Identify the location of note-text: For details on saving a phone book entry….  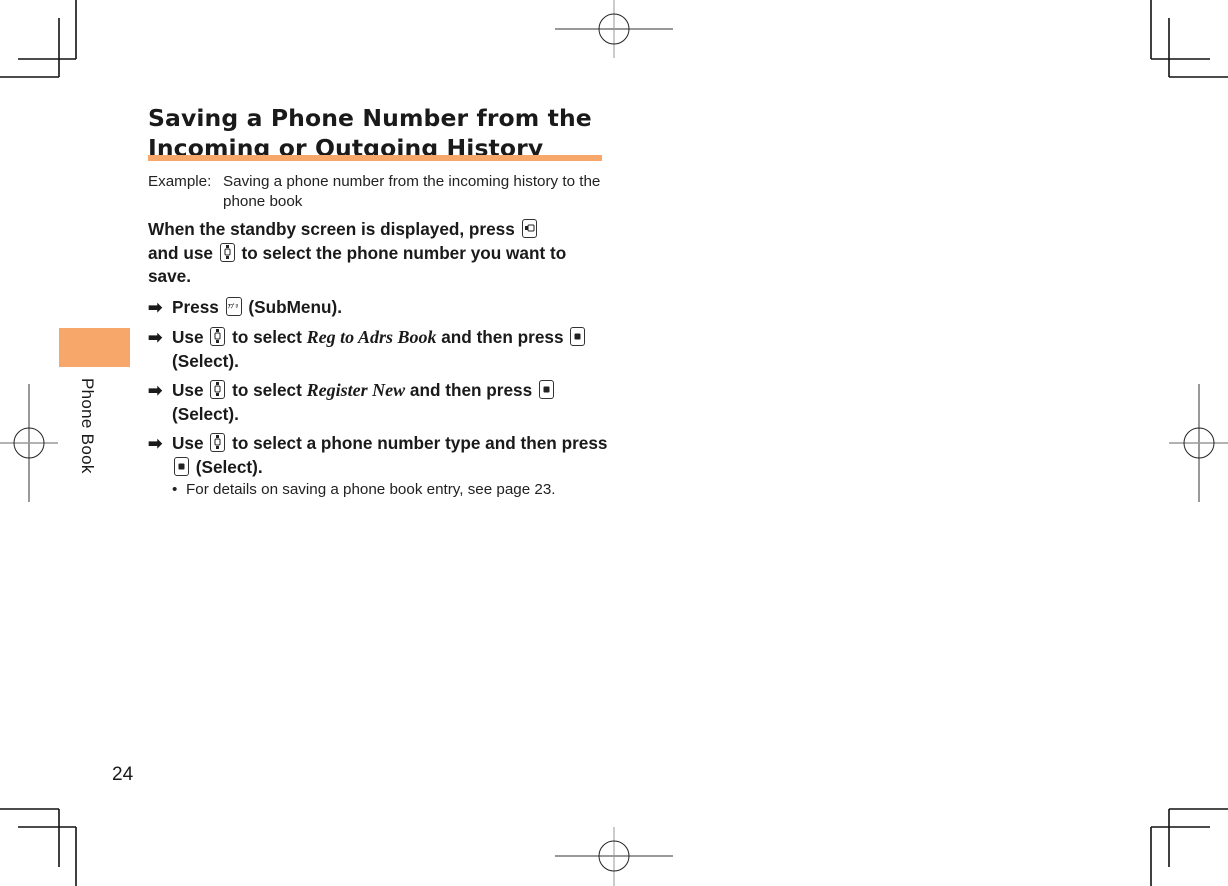
(371, 489).